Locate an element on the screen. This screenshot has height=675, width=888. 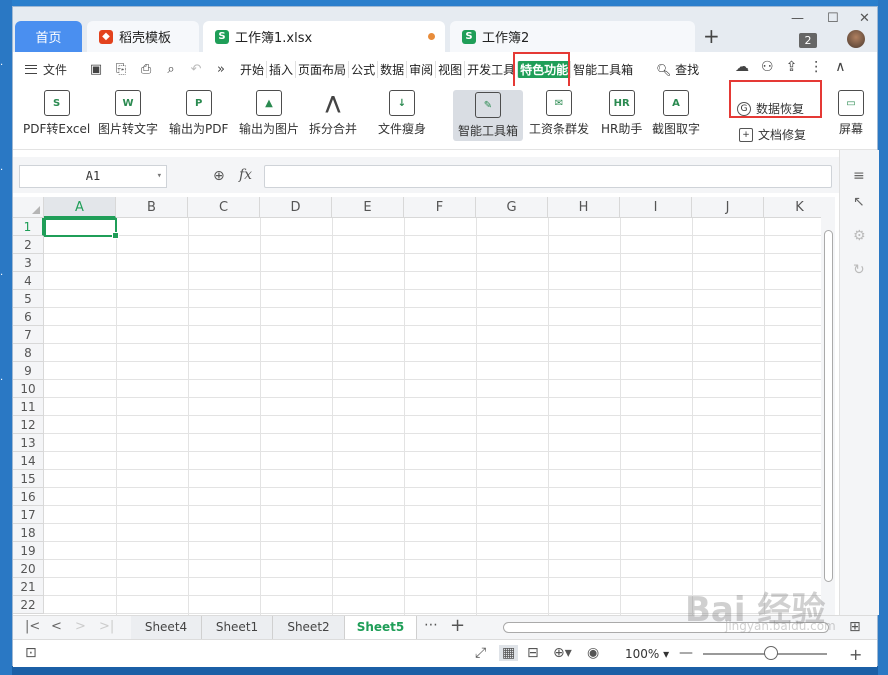
grid-apps-icon: ⊞ is located at coordinates (855, 627).